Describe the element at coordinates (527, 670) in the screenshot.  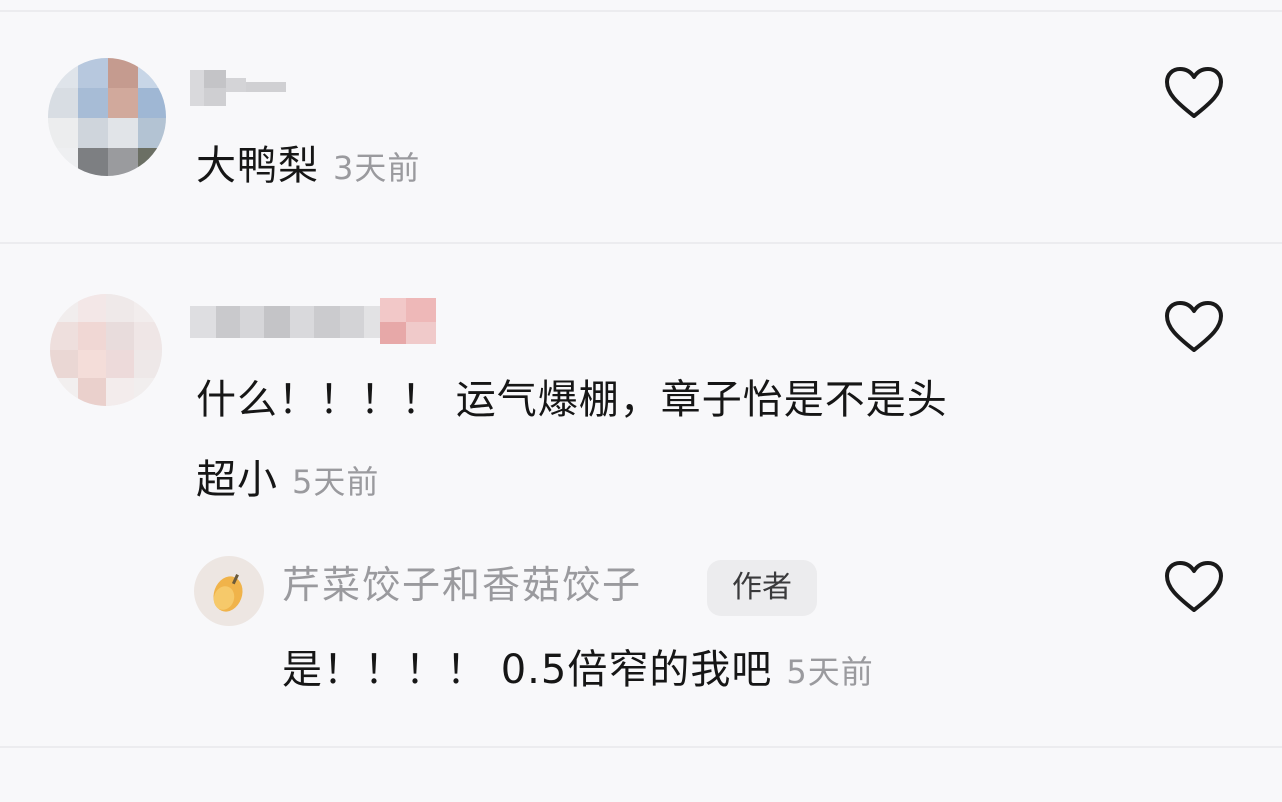
I see `reply-text: 是！！！！ 0.5倍窄的我吧` at that location.